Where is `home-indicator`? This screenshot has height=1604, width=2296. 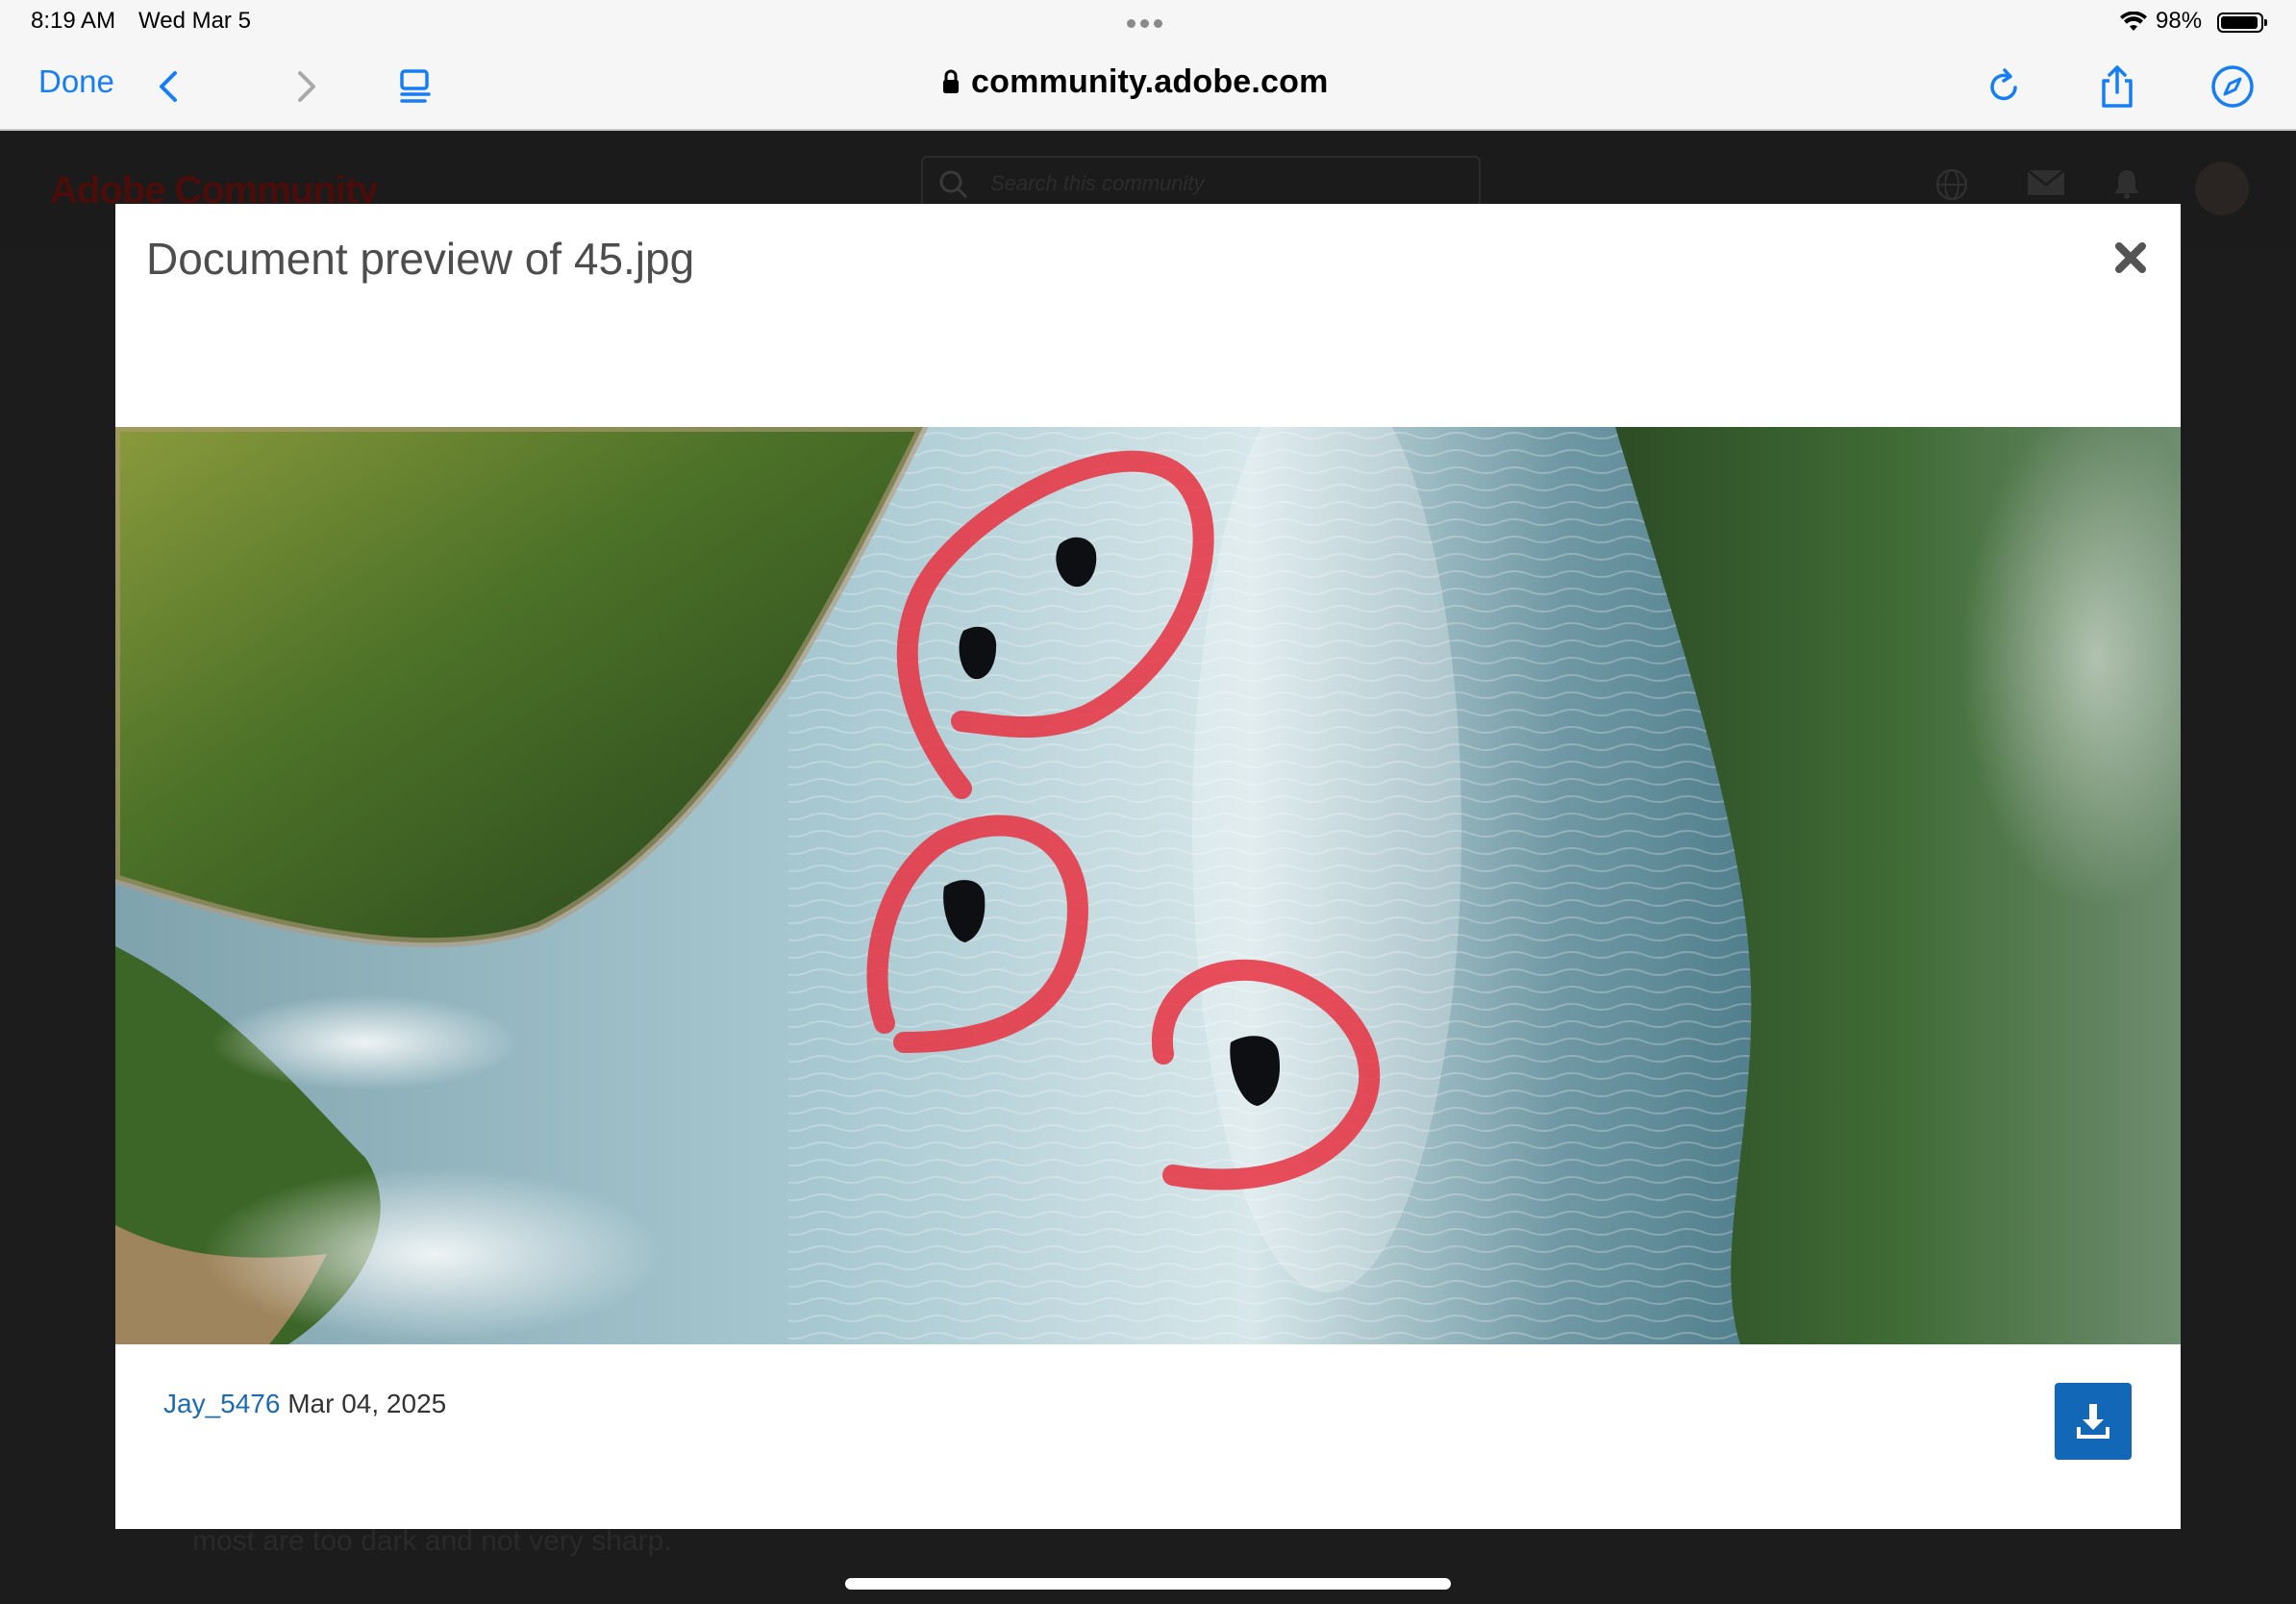
home-indicator is located at coordinates (1148, 1584).